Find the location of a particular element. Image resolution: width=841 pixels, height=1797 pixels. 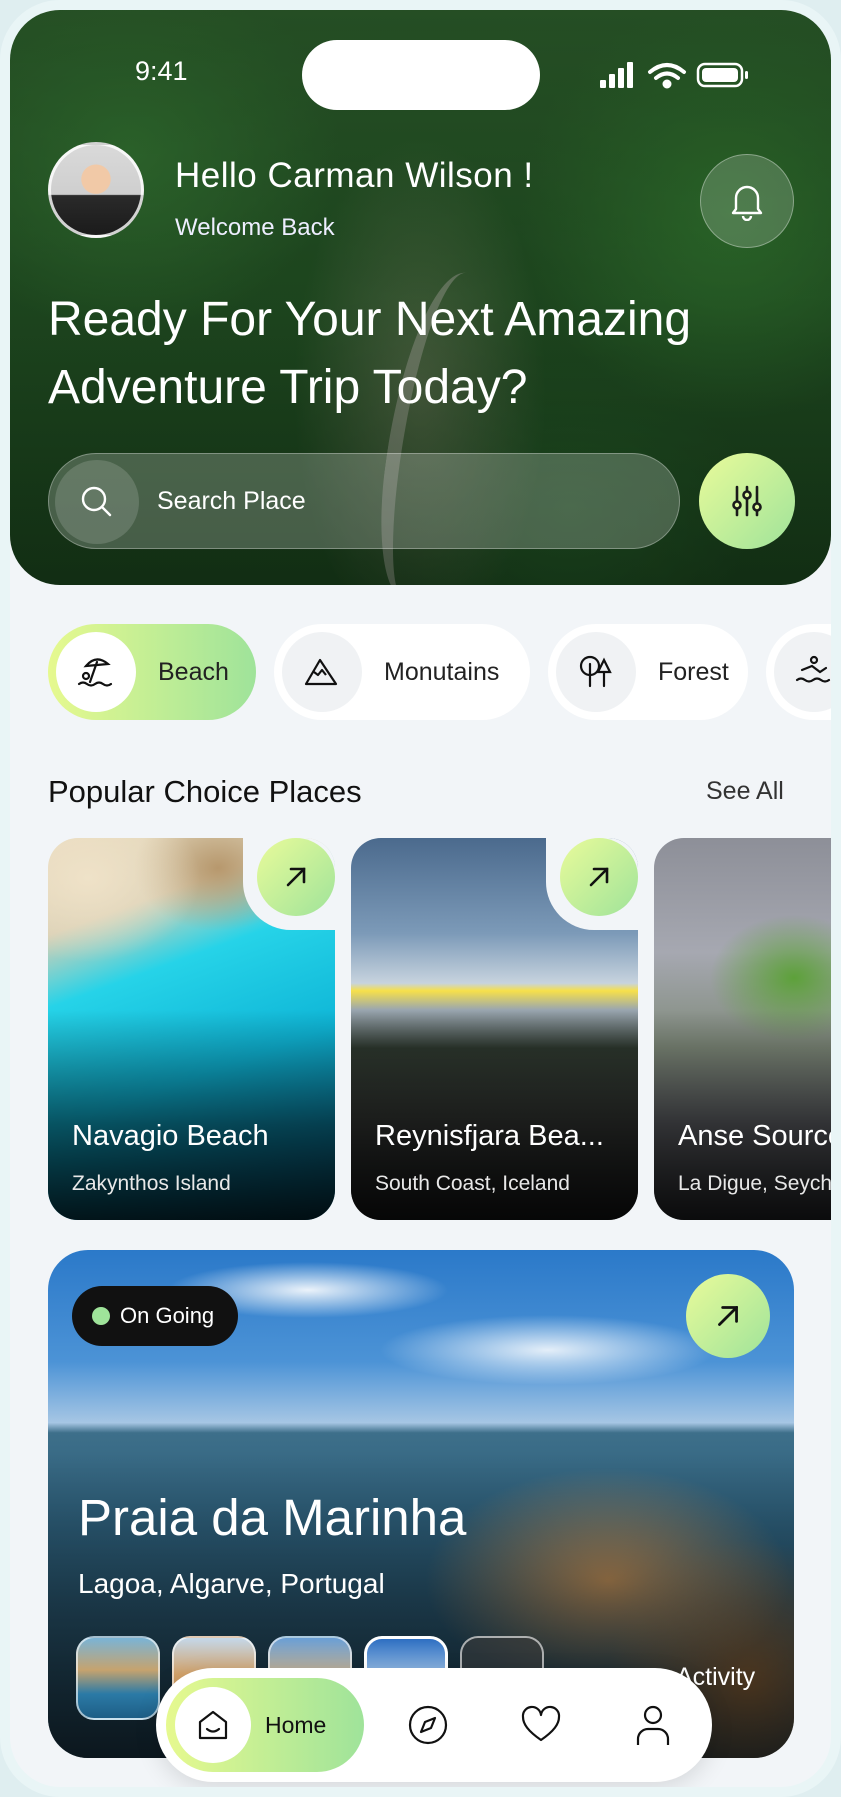

hero-headline-line-2: Adventure Trip Today? is located at coordinates (288, 387).